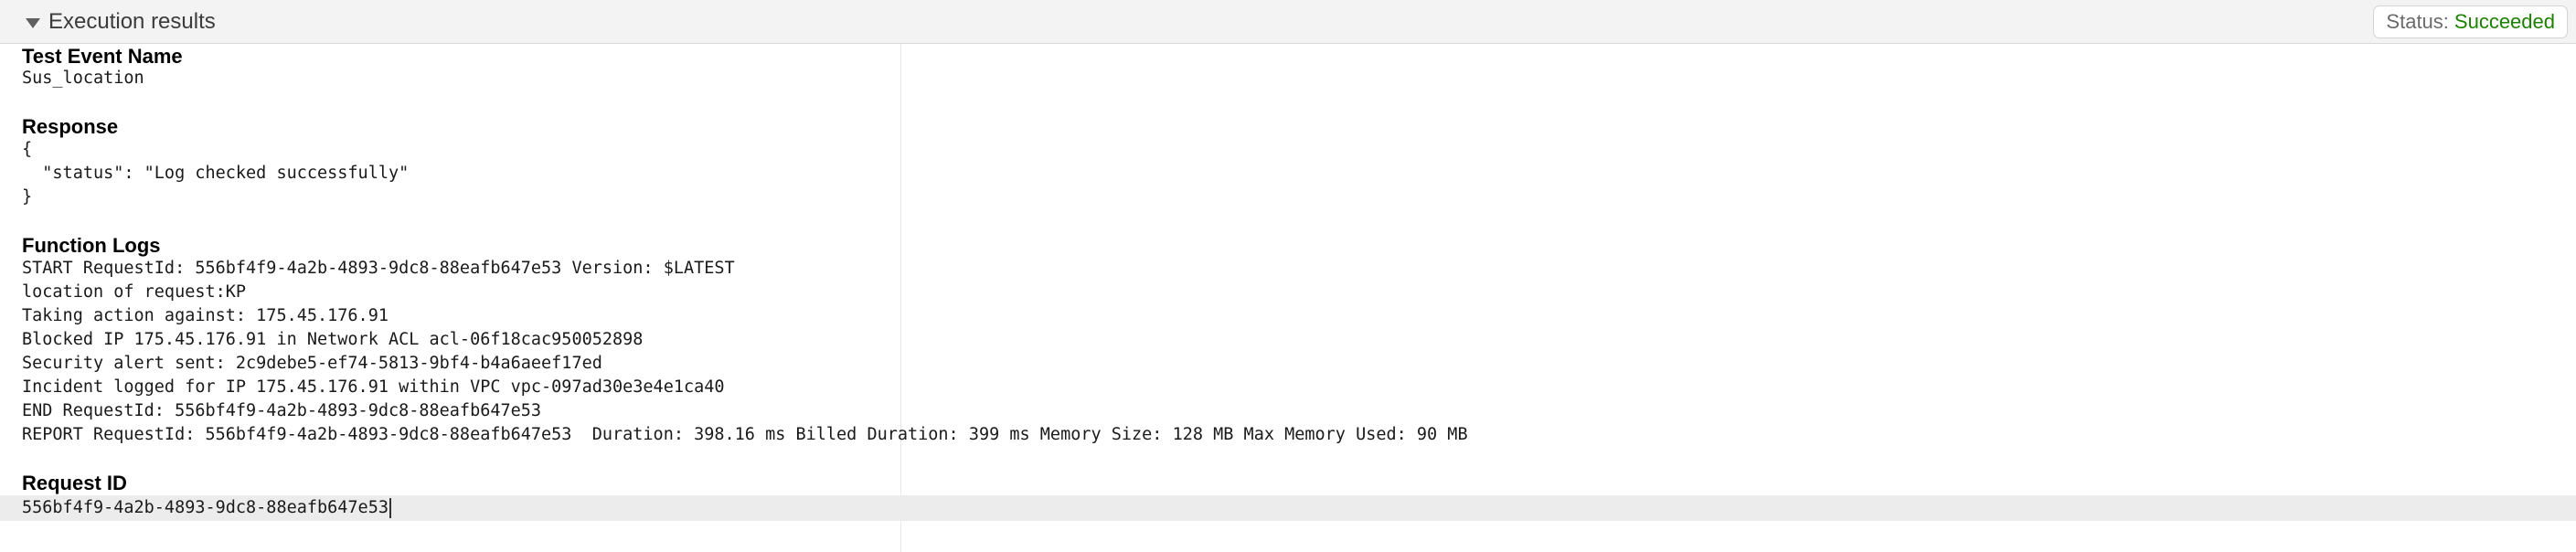  What do you see at coordinates (91, 245) in the screenshot?
I see `function-logs-title: Function Logs` at bounding box center [91, 245].